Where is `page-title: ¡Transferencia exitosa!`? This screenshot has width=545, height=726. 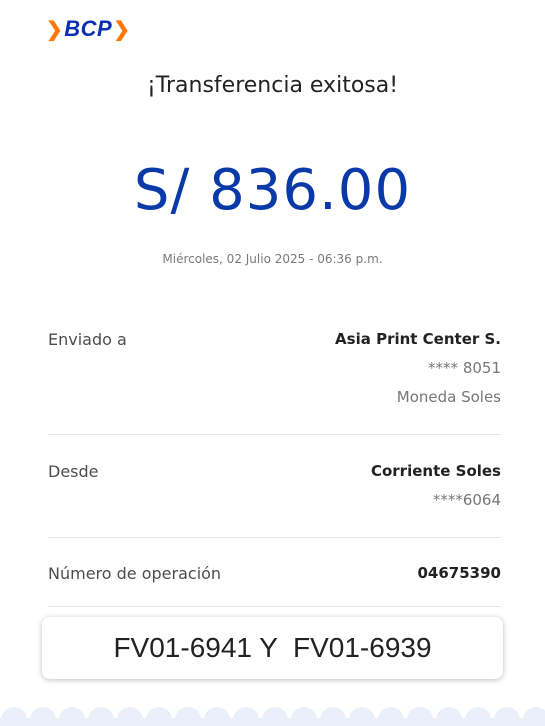 page-title: ¡Transferencia exitosa! is located at coordinates (272, 85).